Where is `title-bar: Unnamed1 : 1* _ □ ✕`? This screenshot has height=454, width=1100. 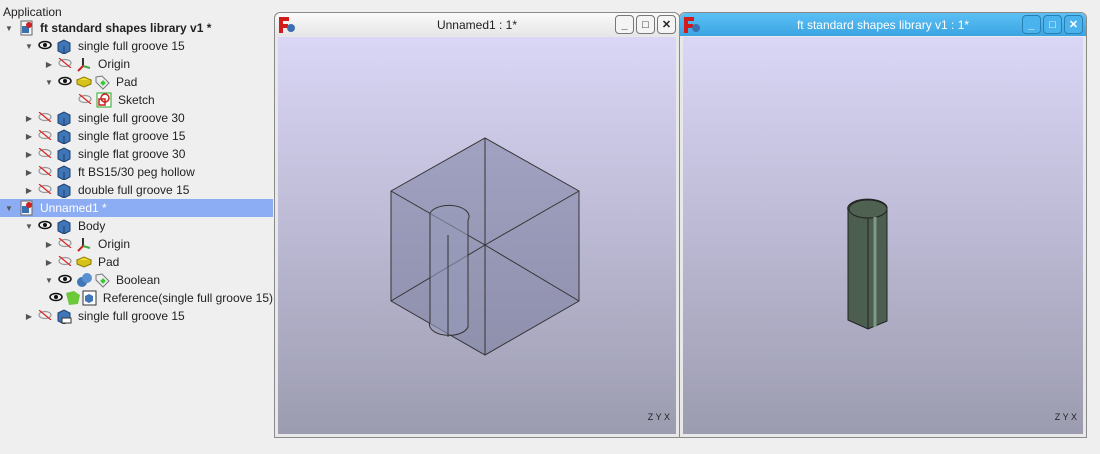 title-bar: Unnamed1 : 1* _ □ ✕ is located at coordinates (477, 24).